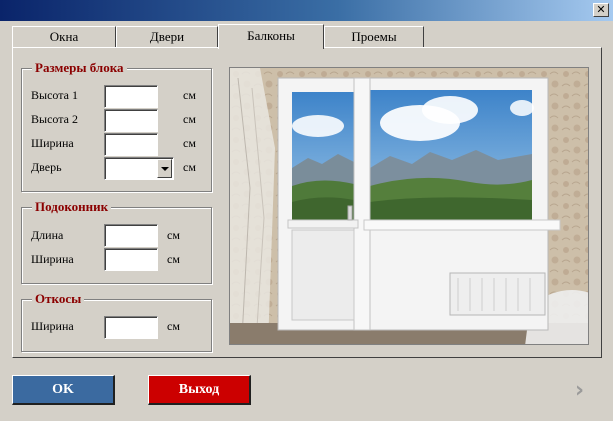 The height and width of the screenshot is (421, 613). What do you see at coordinates (64, 37) in the screenshot?
I see `tab-windows: Окна` at bounding box center [64, 37].